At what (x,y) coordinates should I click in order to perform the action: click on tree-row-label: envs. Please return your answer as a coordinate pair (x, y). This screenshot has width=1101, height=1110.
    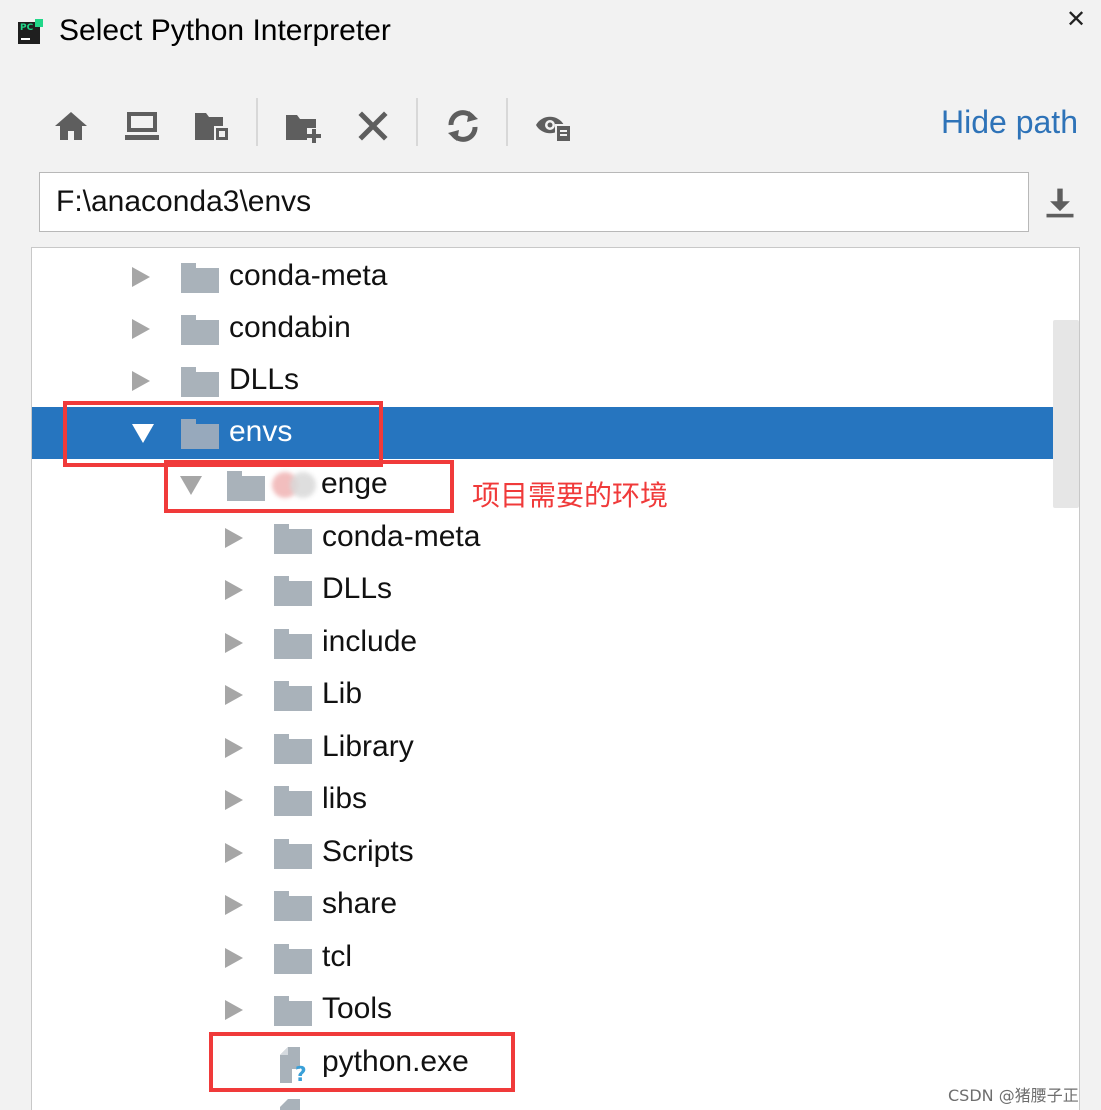
    Looking at the image, I should click on (261, 431).